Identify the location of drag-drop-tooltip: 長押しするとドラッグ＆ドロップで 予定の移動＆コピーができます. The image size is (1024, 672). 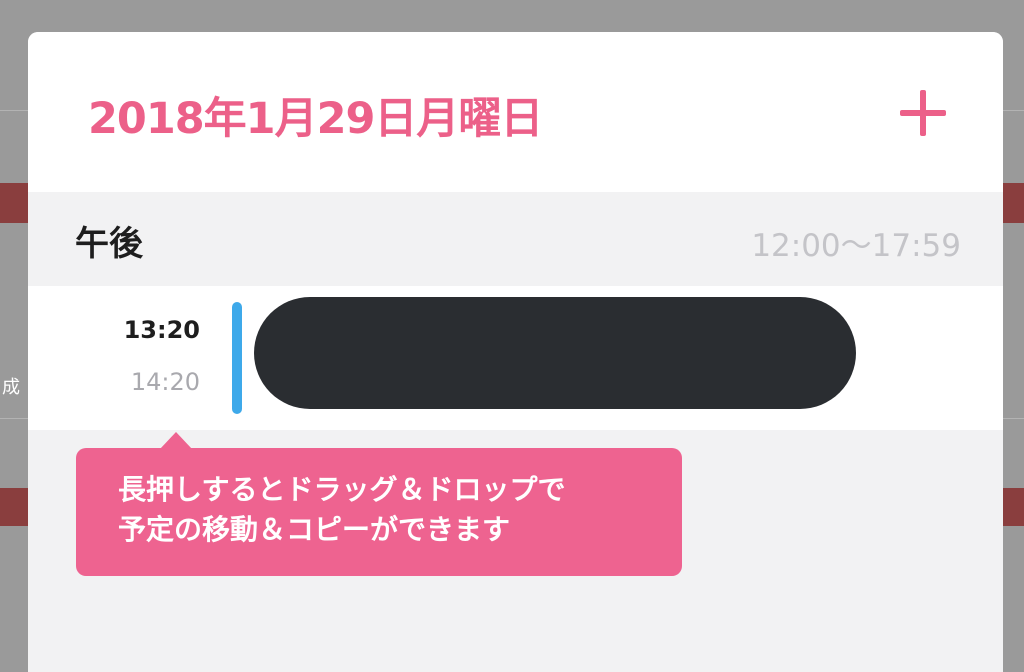
(379, 504).